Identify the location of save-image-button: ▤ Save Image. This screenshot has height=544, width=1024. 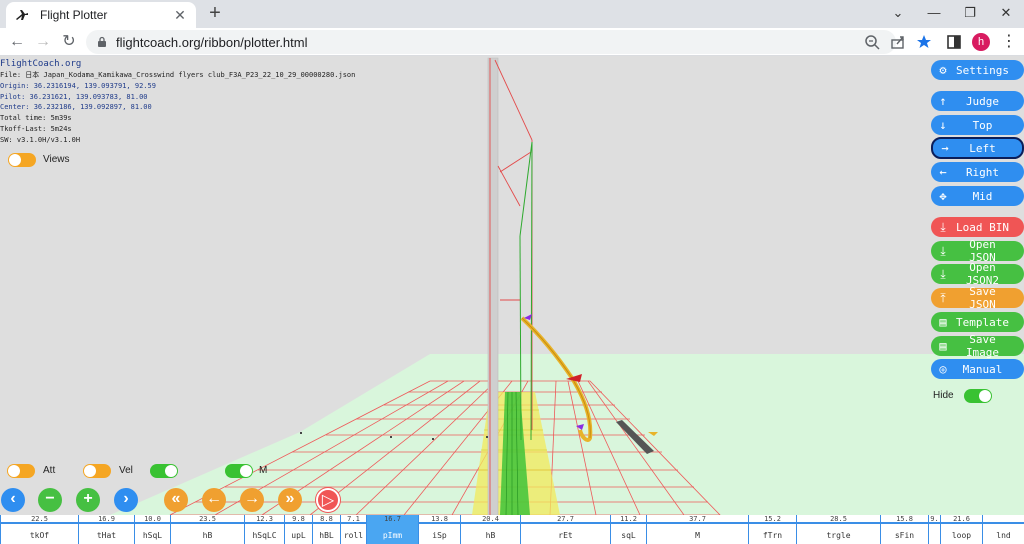
(977, 346).